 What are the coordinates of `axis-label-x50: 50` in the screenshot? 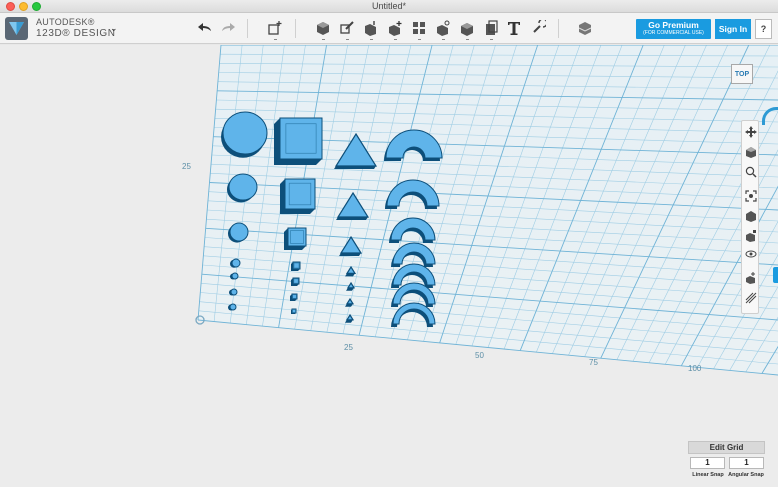 It's located at (479, 355).